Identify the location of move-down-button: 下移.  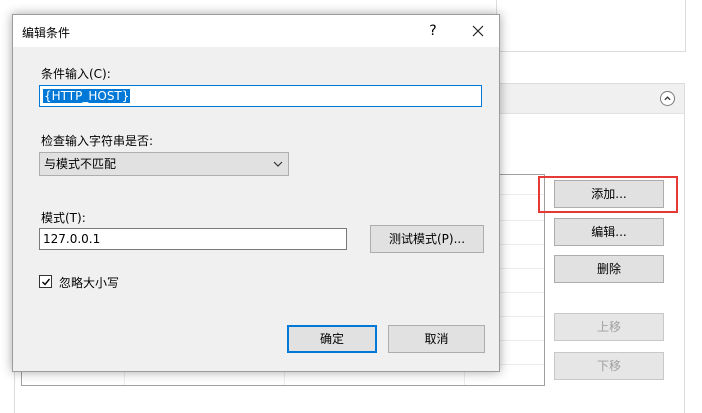
(609, 366).